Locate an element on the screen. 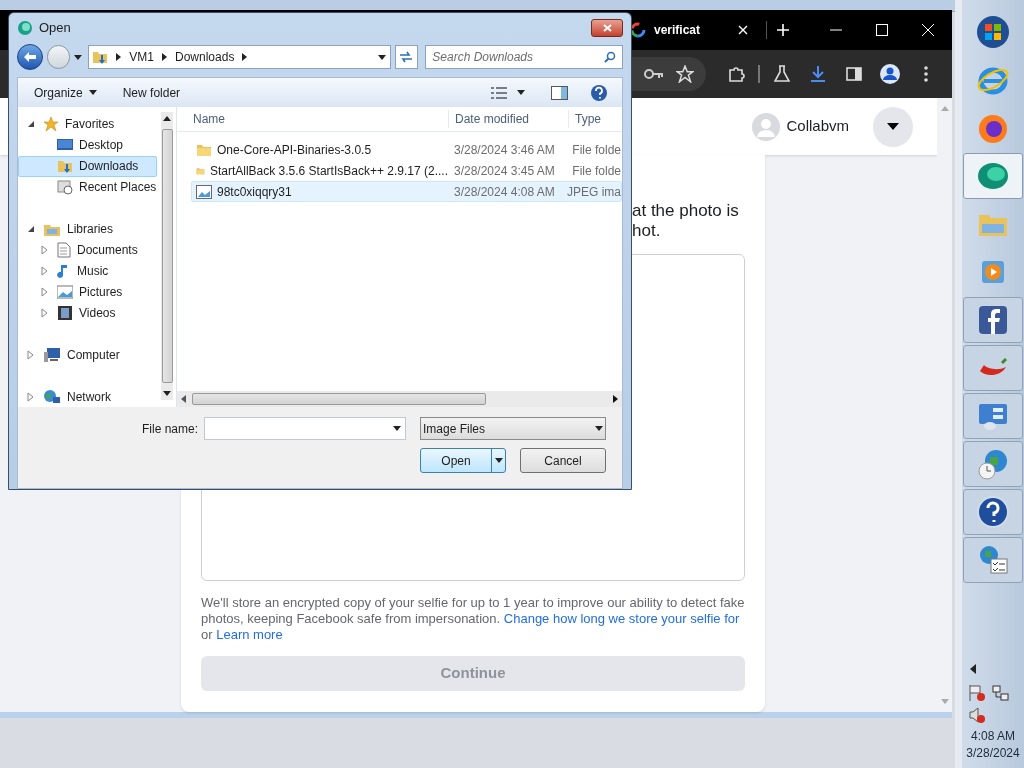  folder-download-icon is located at coordinates (100, 57).